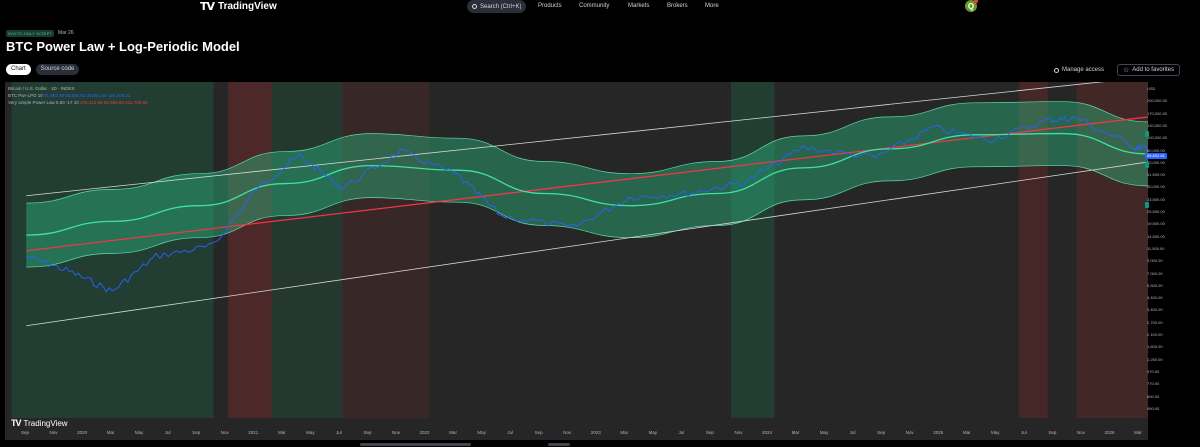  Describe the element at coordinates (1157, 113) in the screenshot. I see `y-axis-label: 170,000.00` at that location.